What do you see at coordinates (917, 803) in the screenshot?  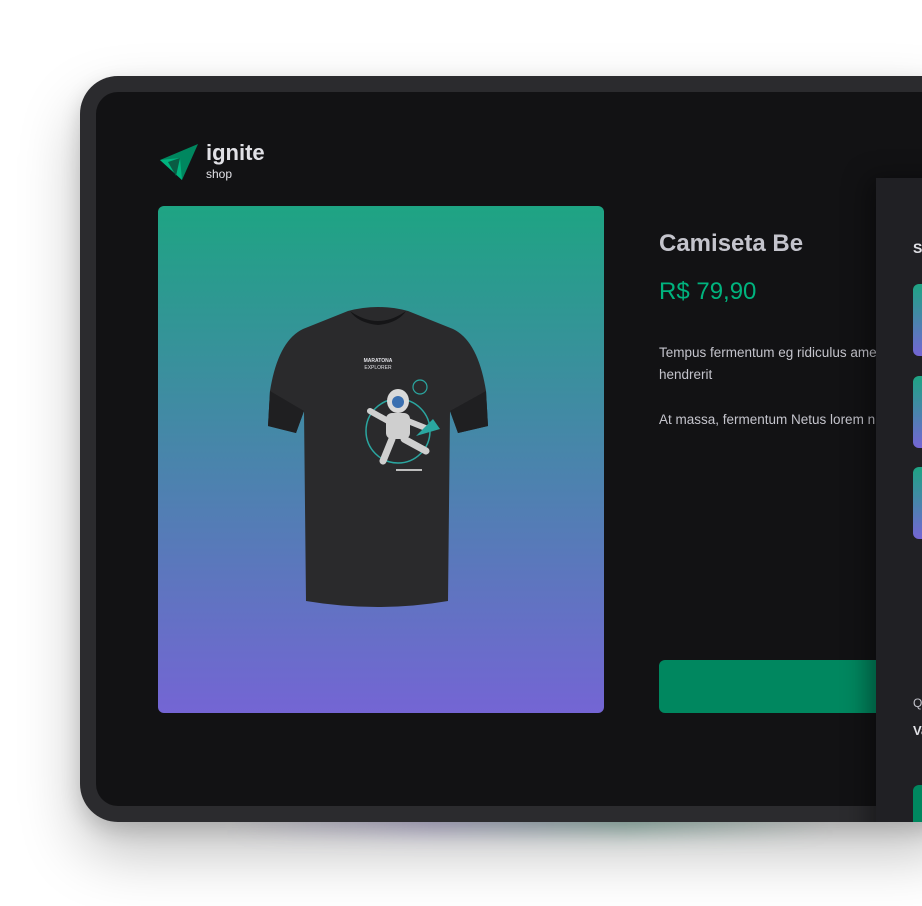 I see `checkout-button` at bounding box center [917, 803].